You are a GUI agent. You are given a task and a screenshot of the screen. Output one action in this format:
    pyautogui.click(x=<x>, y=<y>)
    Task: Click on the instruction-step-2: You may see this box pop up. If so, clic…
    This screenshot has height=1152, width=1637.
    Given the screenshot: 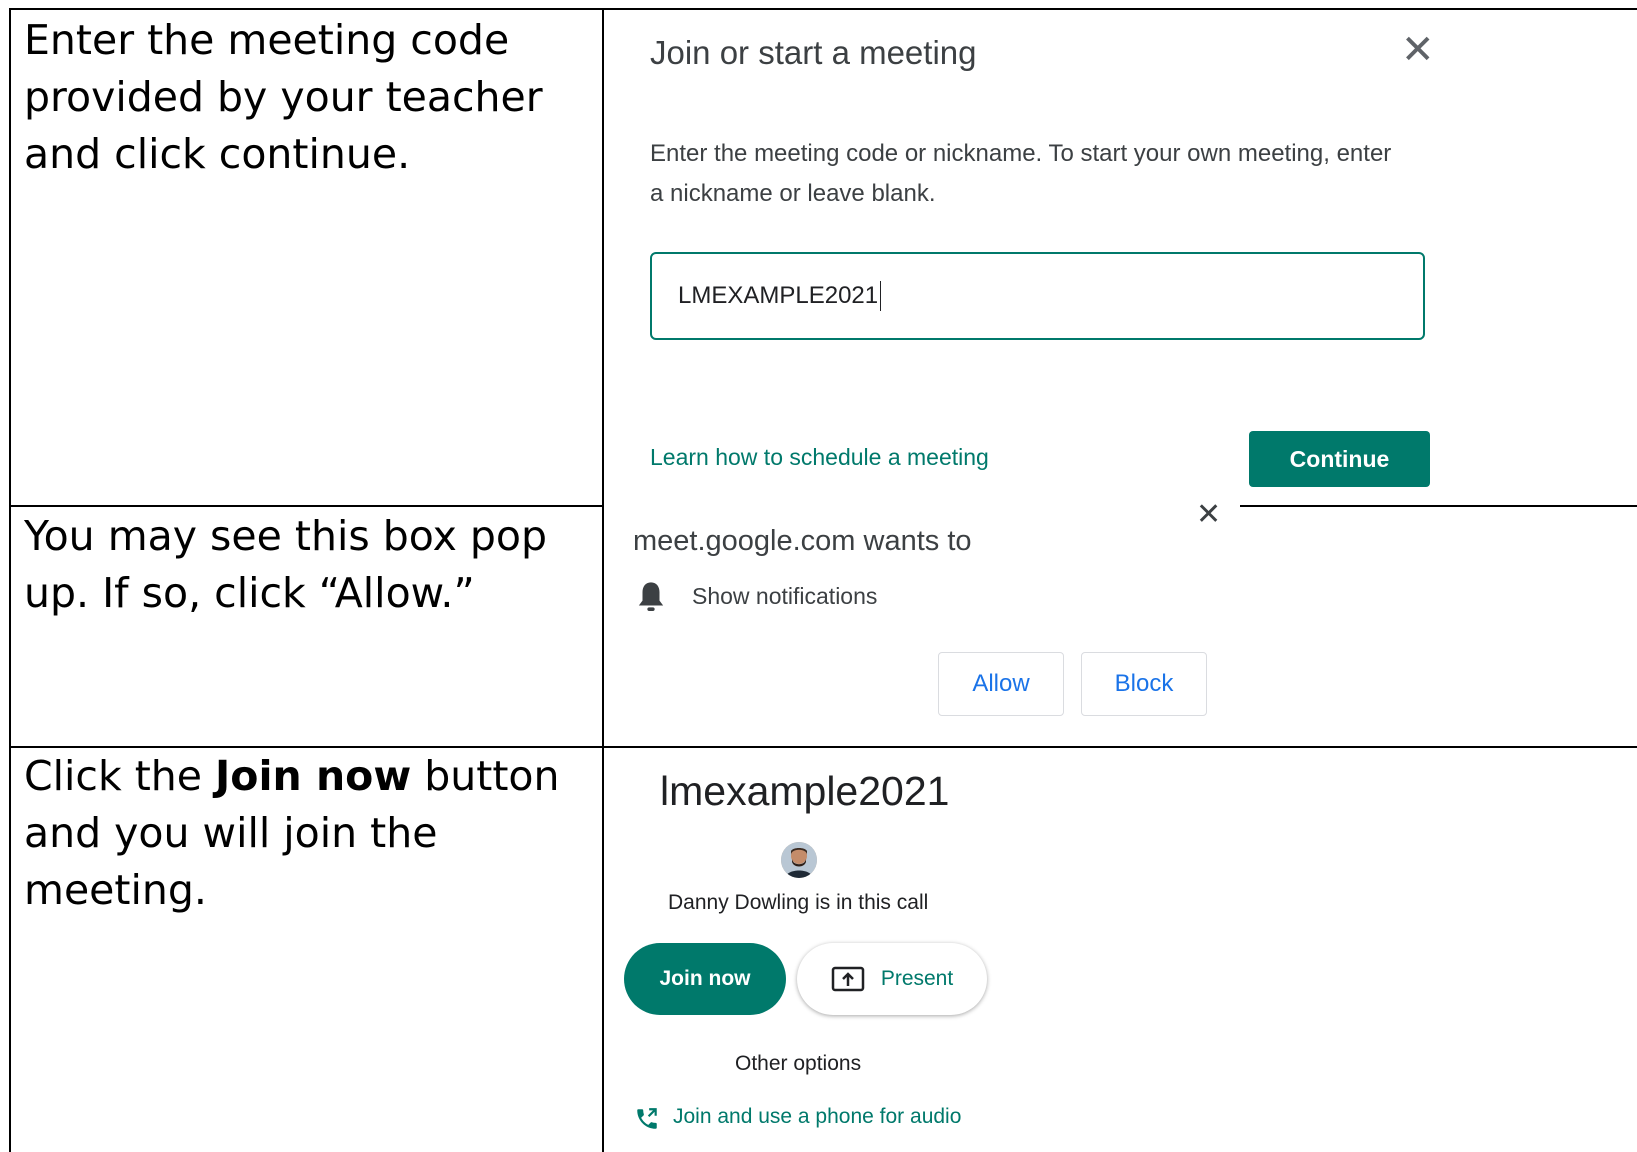 What is the action you would take?
    pyautogui.click(x=286, y=564)
    